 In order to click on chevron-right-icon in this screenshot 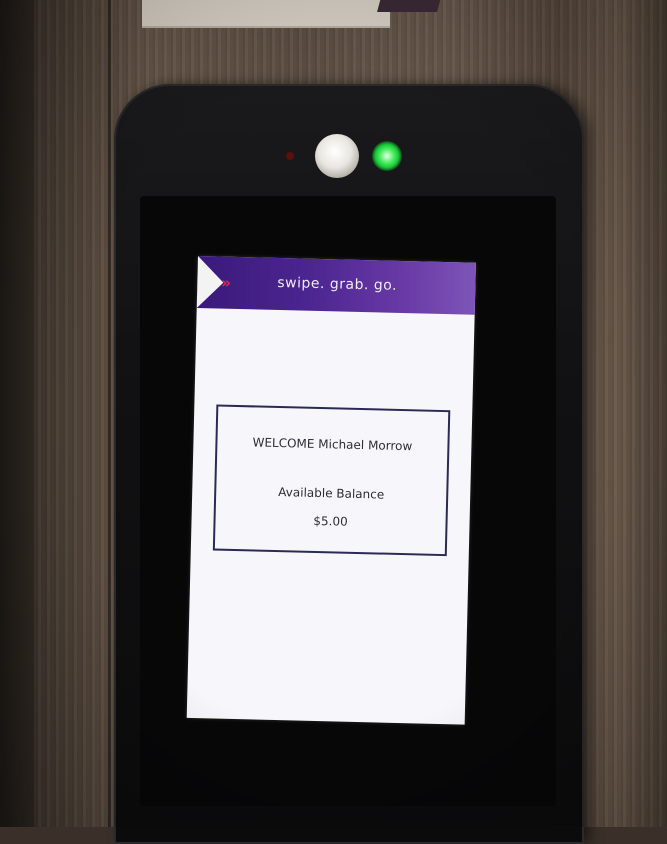, I will do `click(210, 282)`.